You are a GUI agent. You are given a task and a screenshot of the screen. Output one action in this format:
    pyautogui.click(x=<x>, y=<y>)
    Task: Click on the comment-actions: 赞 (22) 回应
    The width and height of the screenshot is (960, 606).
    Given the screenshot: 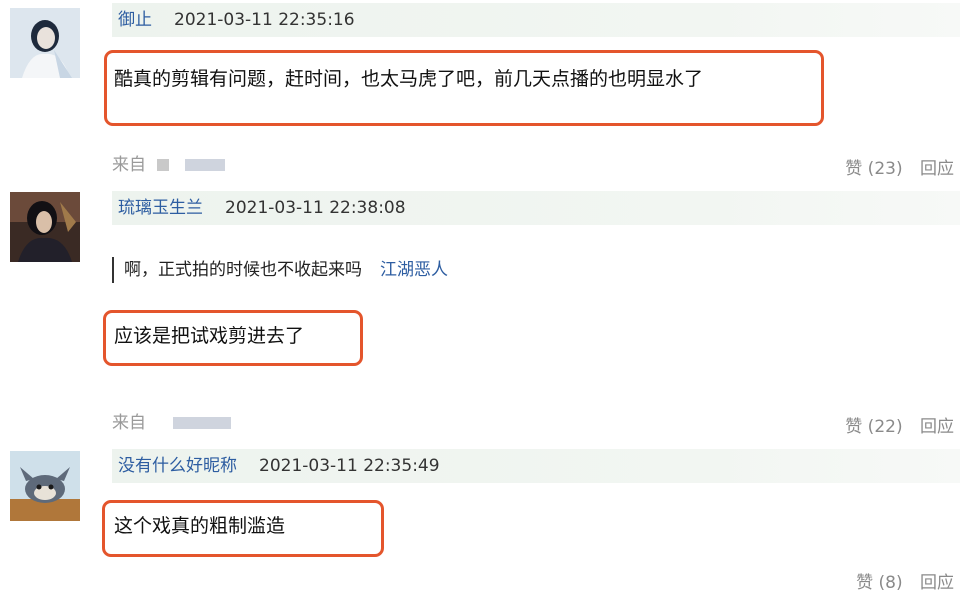 What is the action you would take?
    pyautogui.click(x=899, y=424)
    